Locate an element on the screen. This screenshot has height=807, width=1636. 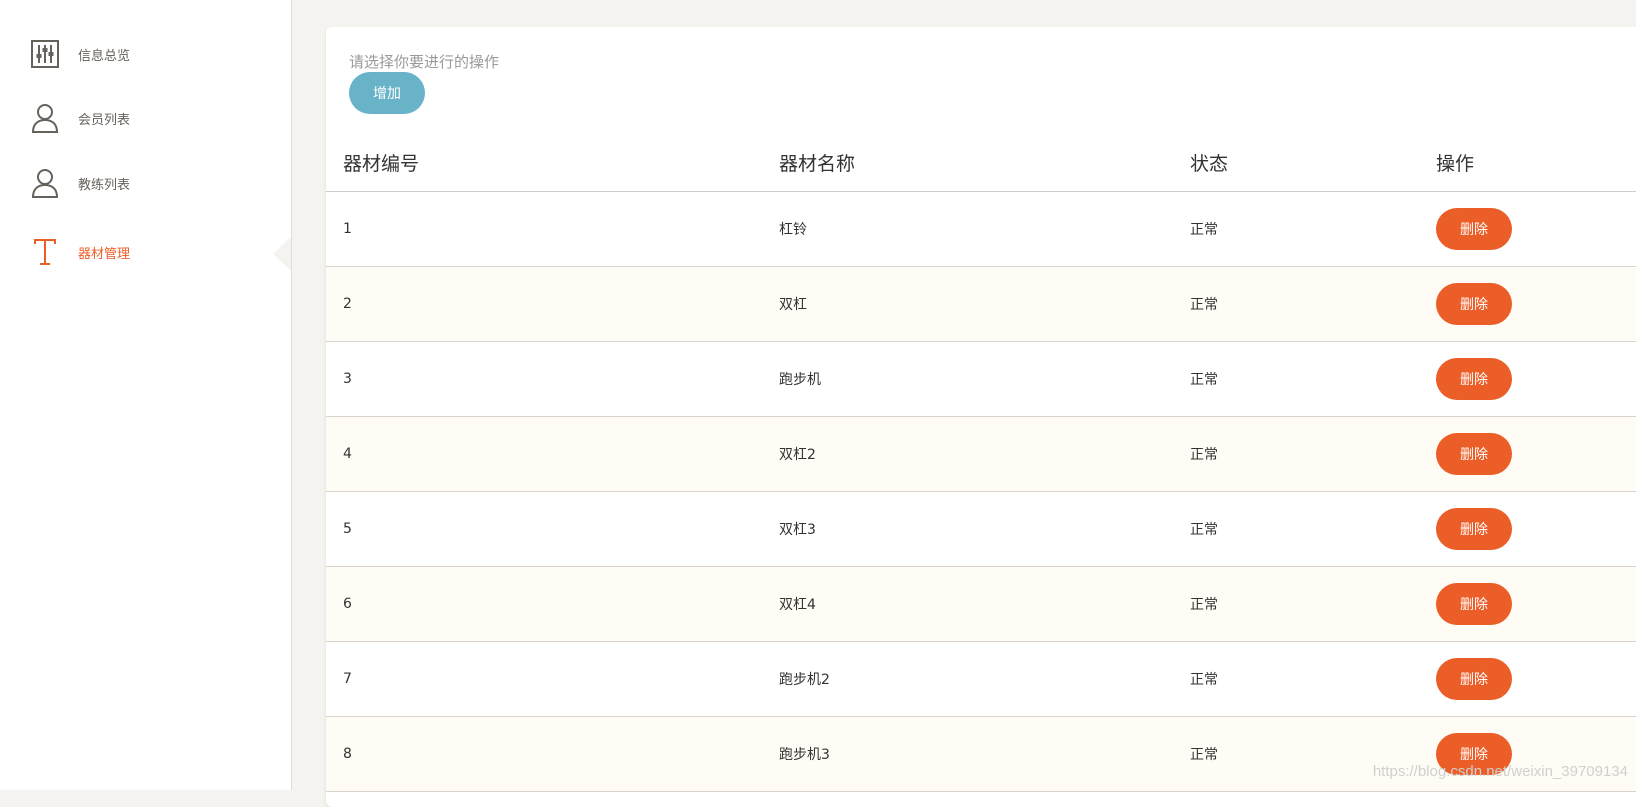
header-name: 器材名称 is located at coordinates (817, 162).